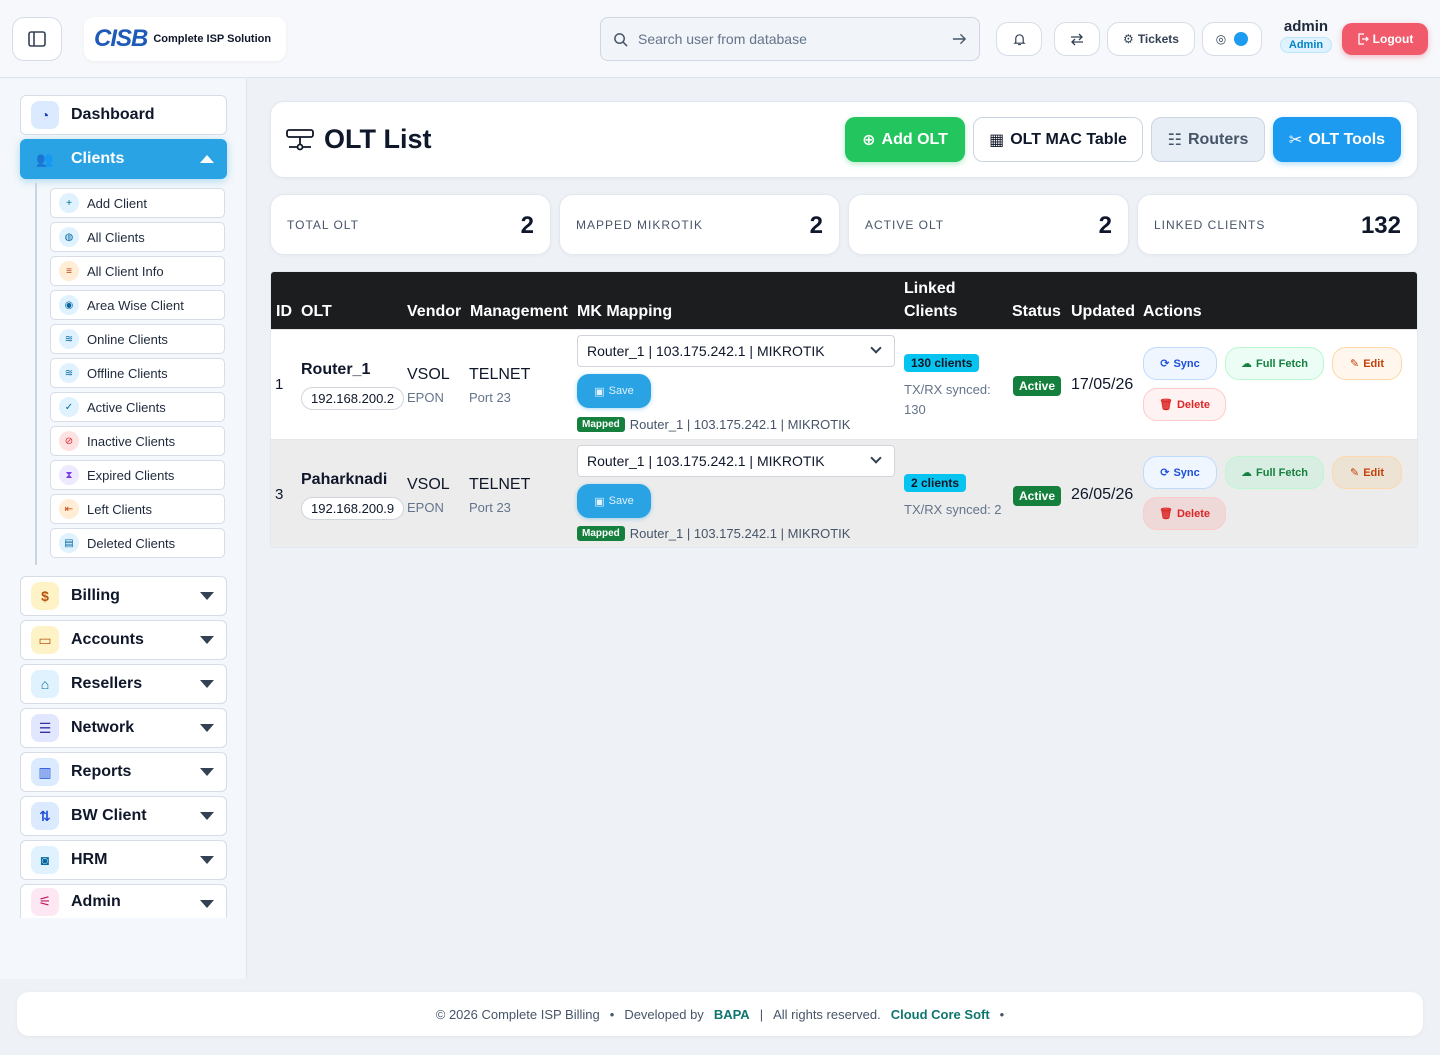  Describe the element at coordinates (930, 288) in the screenshot. I see `col-linked-top: Linked` at that location.